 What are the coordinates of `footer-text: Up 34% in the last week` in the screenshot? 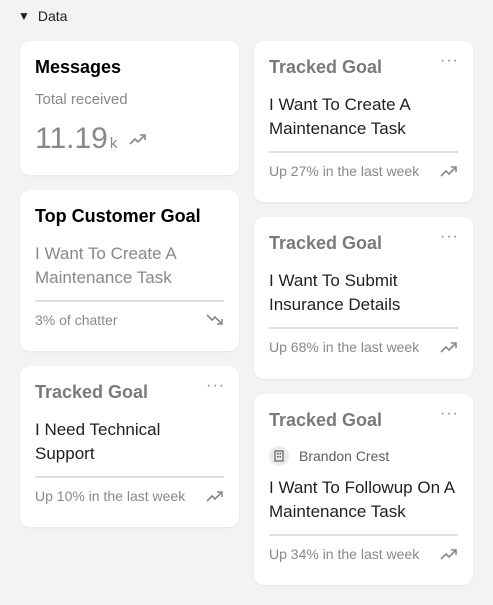 It's located at (344, 554).